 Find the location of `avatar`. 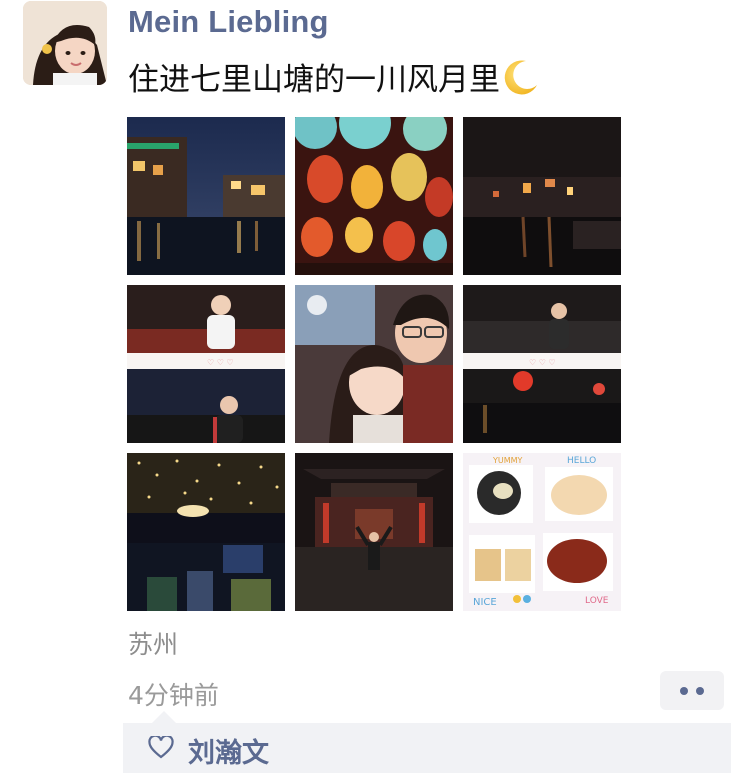

avatar is located at coordinates (65, 43).